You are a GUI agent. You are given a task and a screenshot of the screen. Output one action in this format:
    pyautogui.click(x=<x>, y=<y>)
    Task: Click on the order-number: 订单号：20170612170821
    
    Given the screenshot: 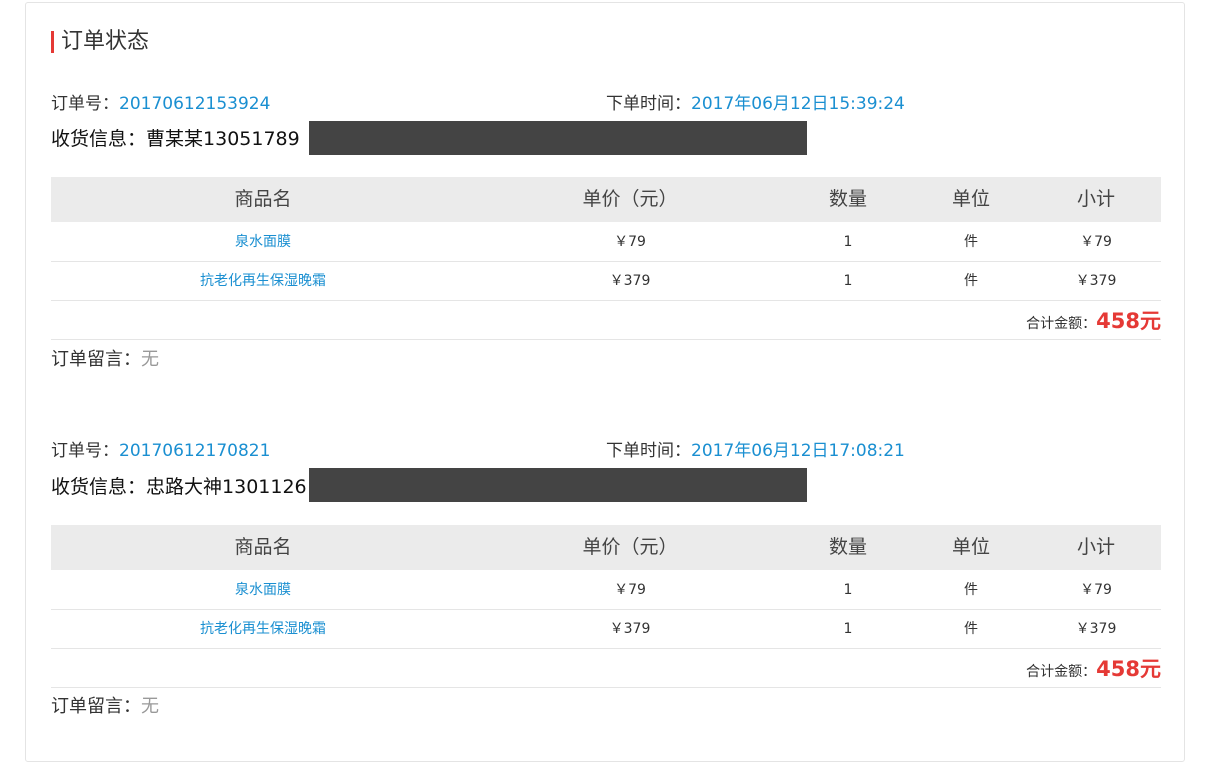 What is the action you would take?
    pyautogui.click(x=161, y=451)
    